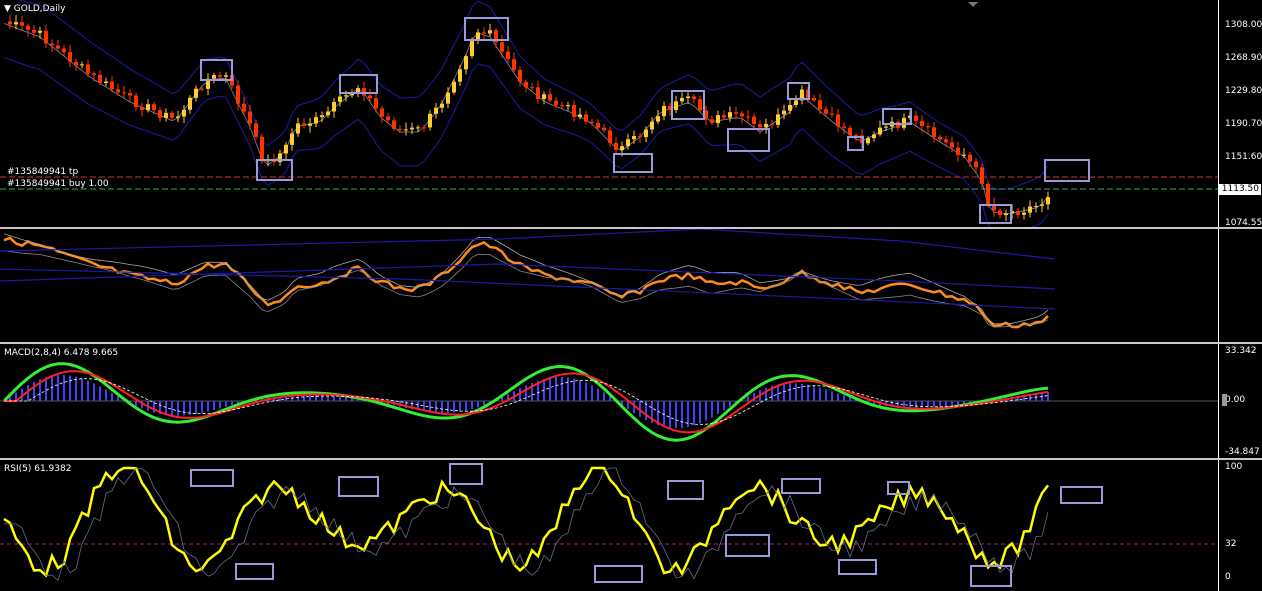  I want to click on ma-slow-line, so click(528, 244).